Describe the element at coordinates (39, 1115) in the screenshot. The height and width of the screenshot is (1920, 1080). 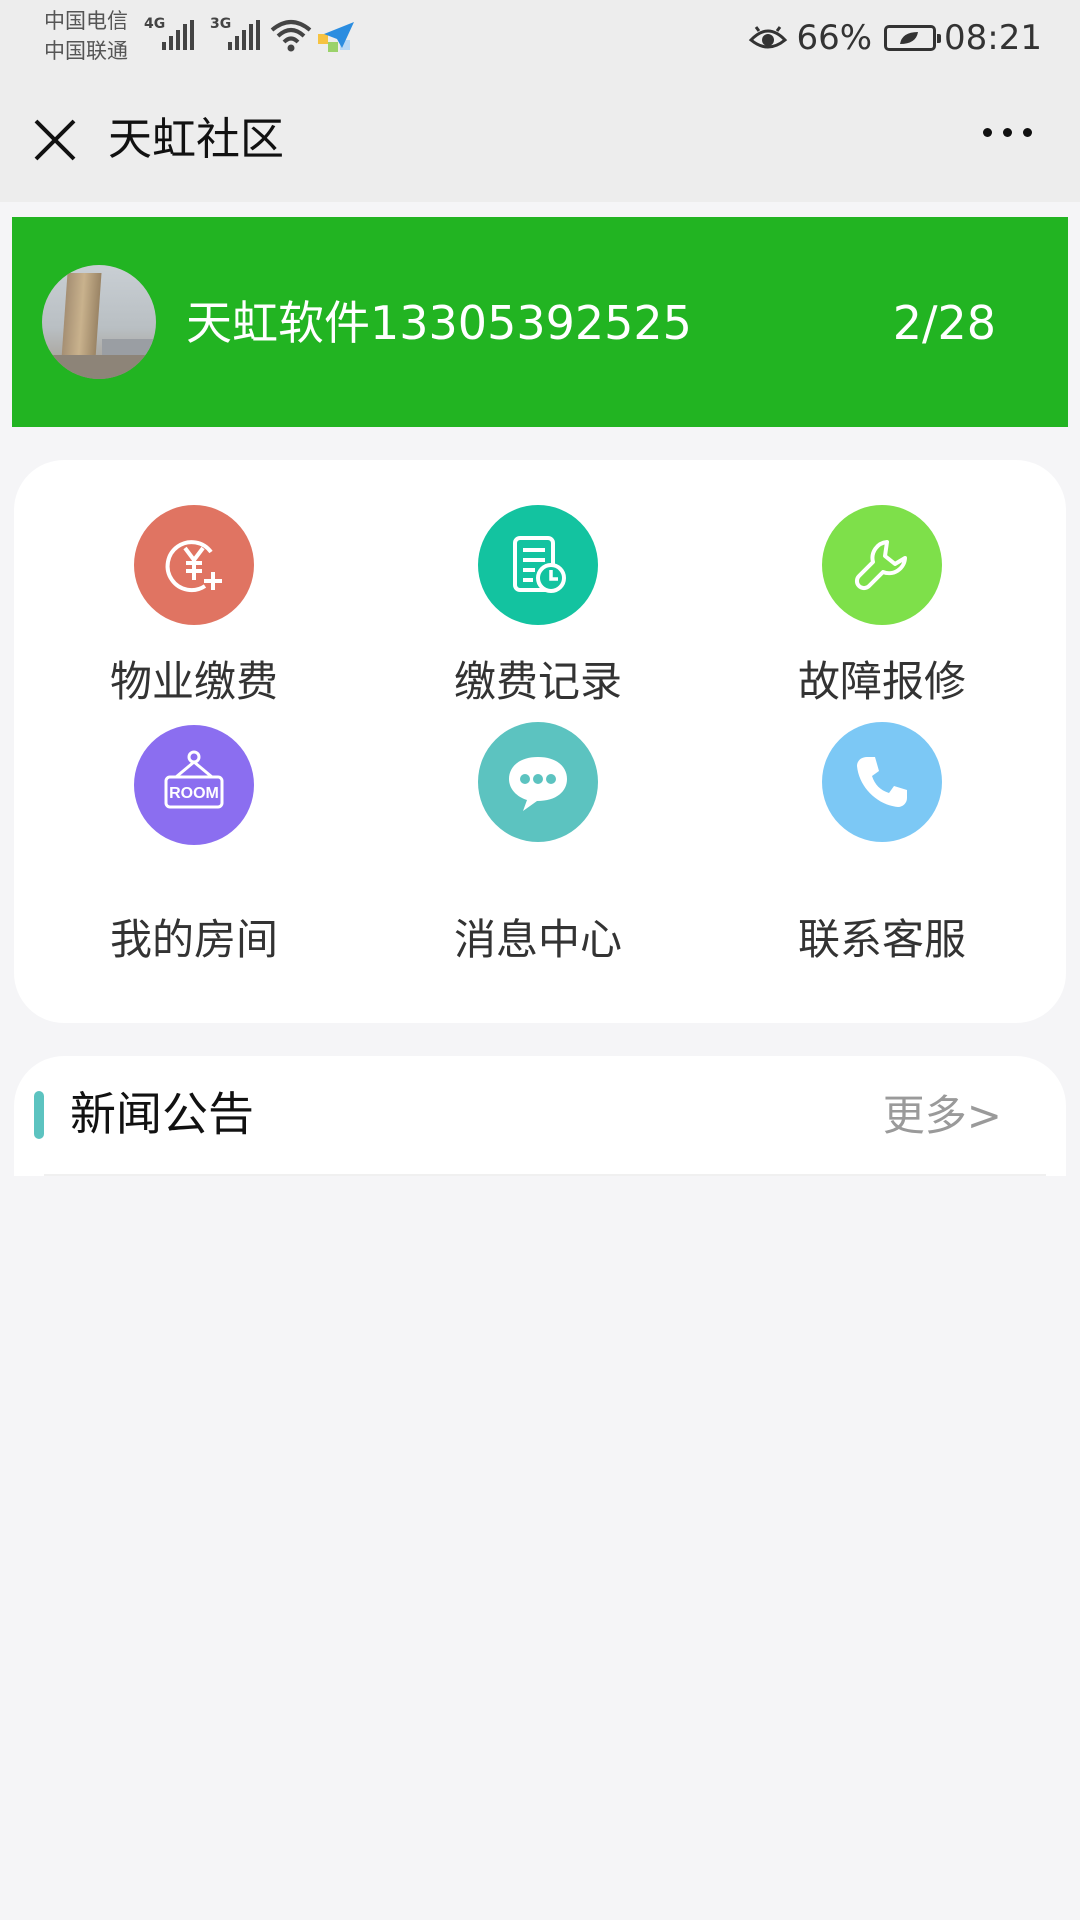
I see `section-accent-bar` at that location.